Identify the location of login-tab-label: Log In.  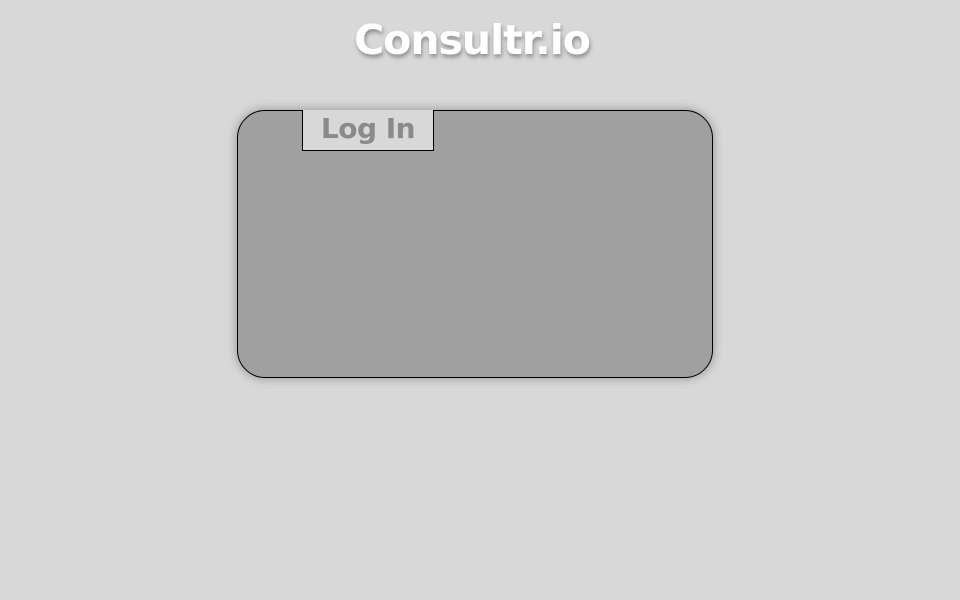
(368, 128).